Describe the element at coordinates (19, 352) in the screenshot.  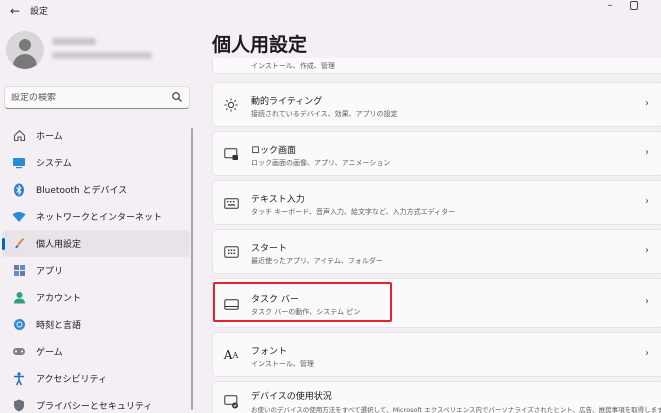
I see `gamepad-icon` at that location.